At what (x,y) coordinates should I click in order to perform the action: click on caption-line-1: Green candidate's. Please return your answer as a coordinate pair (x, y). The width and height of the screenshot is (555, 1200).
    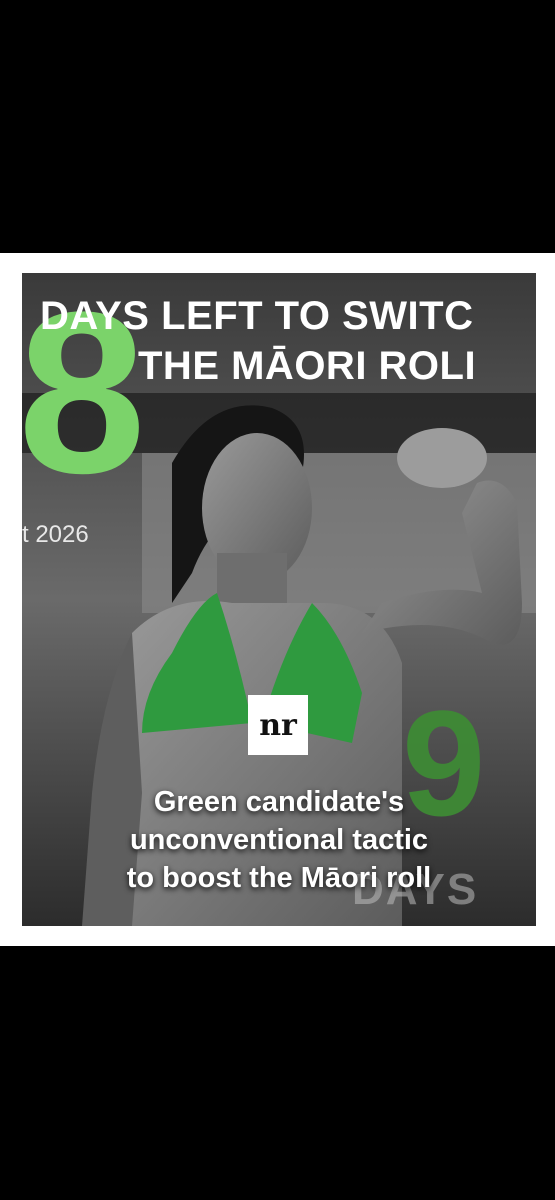
    Looking at the image, I should click on (279, 802).